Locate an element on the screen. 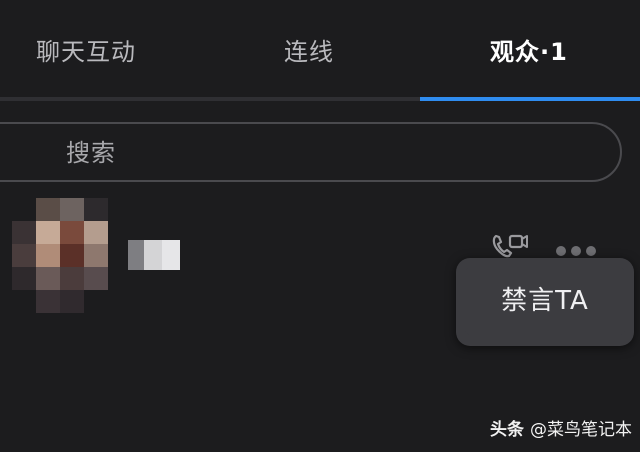  tab-active-indicator is located at coordinates (530, 99).